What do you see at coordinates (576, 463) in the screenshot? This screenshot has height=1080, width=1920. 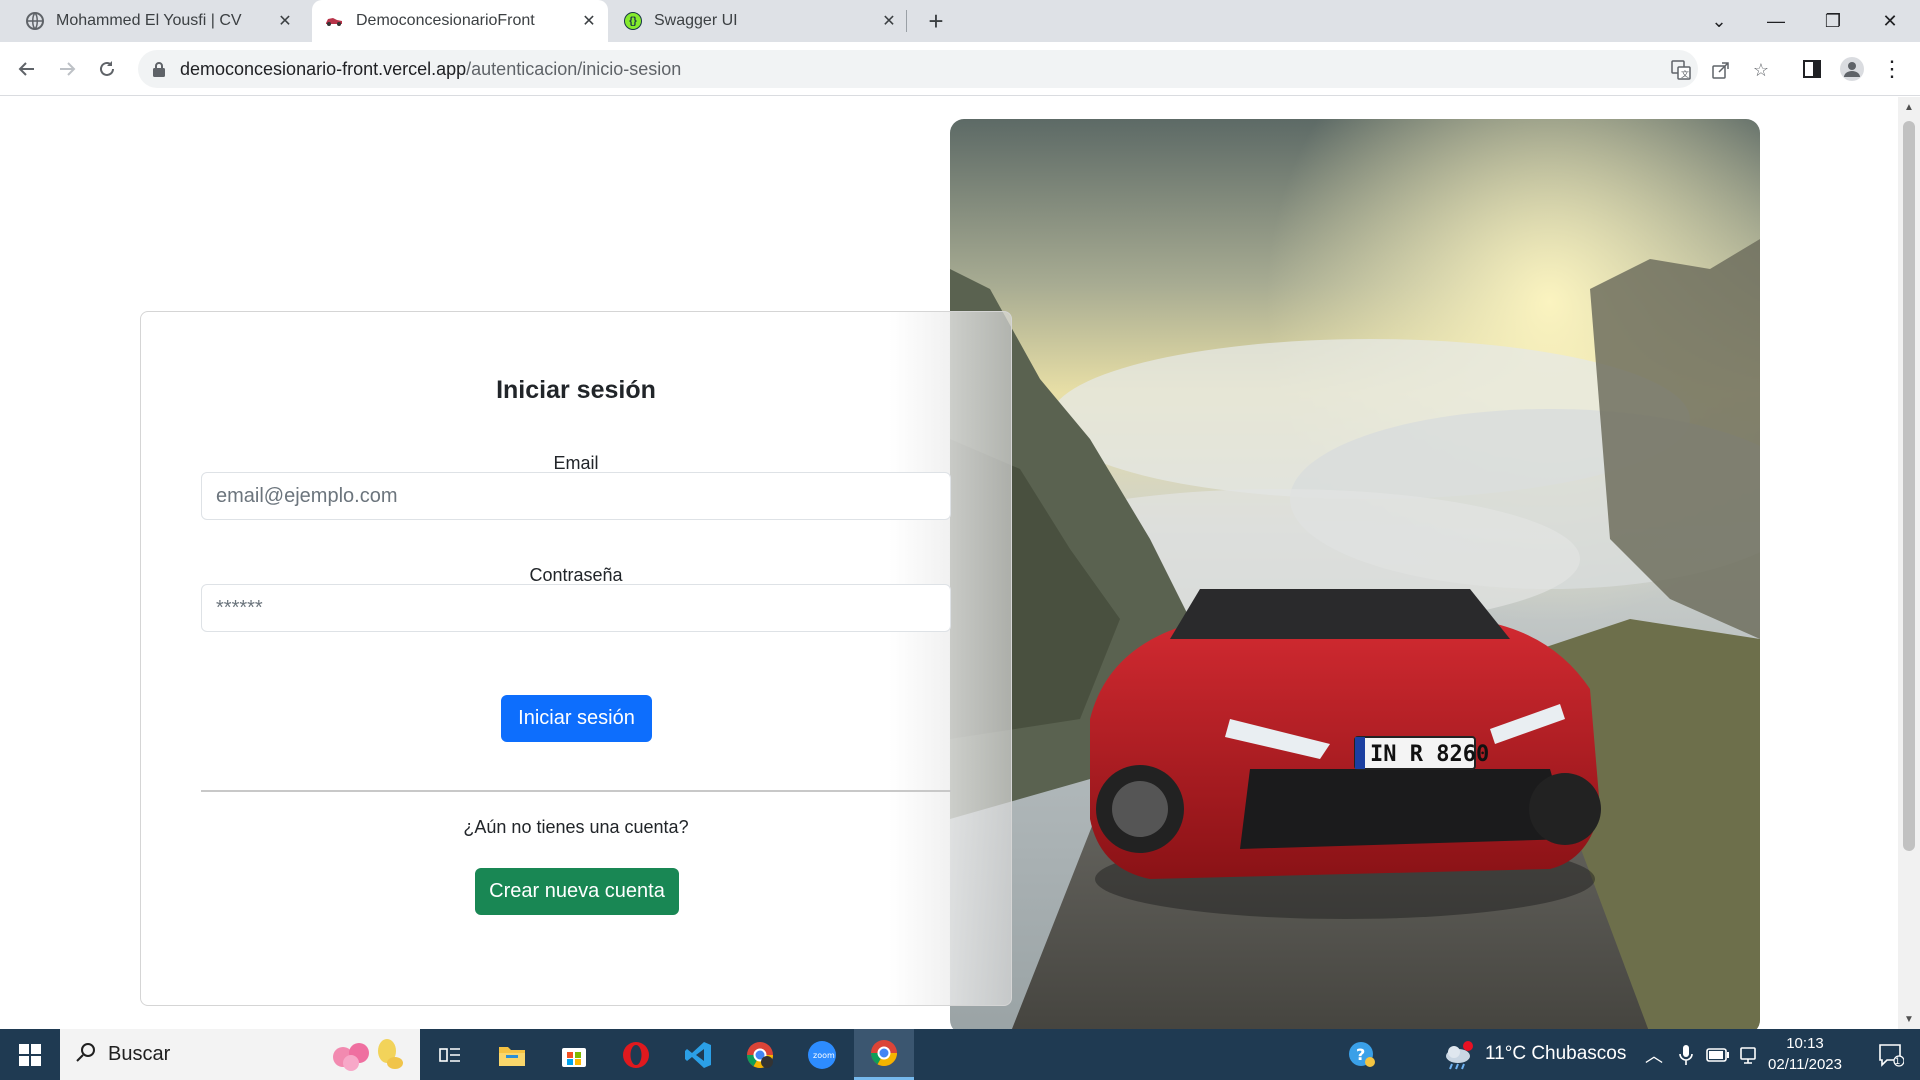 I see `email-label: Email` at bounding box center [576, 463].